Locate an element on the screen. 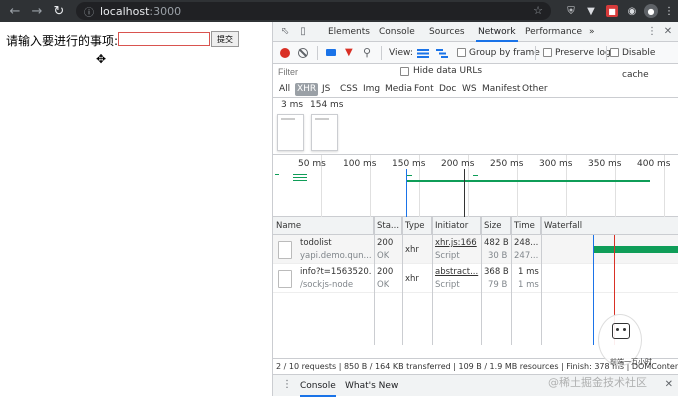 Image resolution: width=678 pixels, height=397 pixels. col-initiator: Initiator is located at coordinates (456, 226).